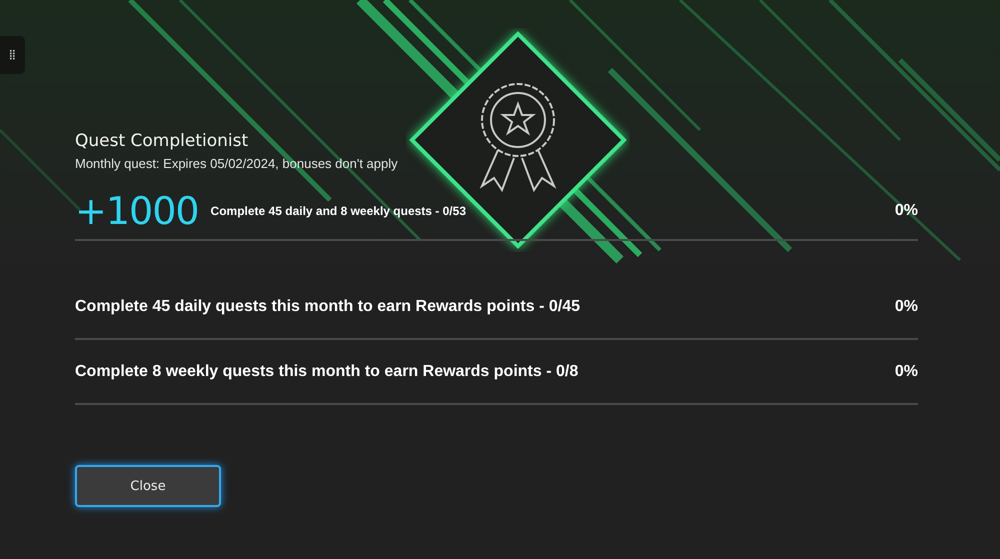 Image resolution: width=1000 pixels, height=559 pixels. I want to click on sub-quest-text: Complete 45 daily quests this month to earn Rewards points - 0/45, so click(327, 307).